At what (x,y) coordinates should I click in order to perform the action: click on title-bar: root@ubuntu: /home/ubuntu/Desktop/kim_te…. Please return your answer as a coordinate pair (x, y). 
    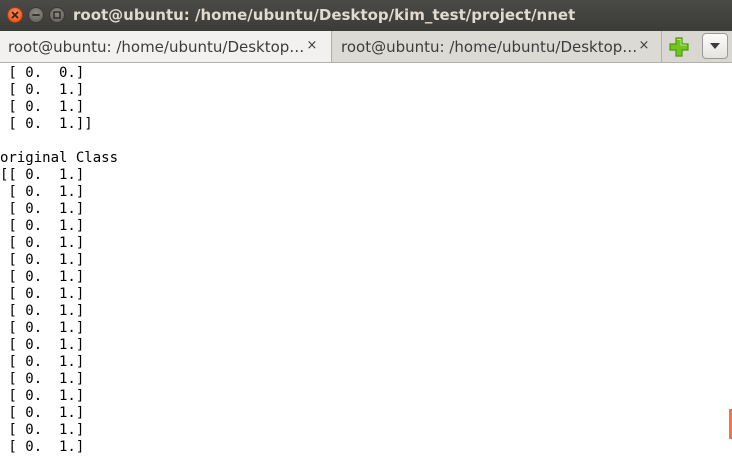
    Looking at the image, I should click on (366, 15).